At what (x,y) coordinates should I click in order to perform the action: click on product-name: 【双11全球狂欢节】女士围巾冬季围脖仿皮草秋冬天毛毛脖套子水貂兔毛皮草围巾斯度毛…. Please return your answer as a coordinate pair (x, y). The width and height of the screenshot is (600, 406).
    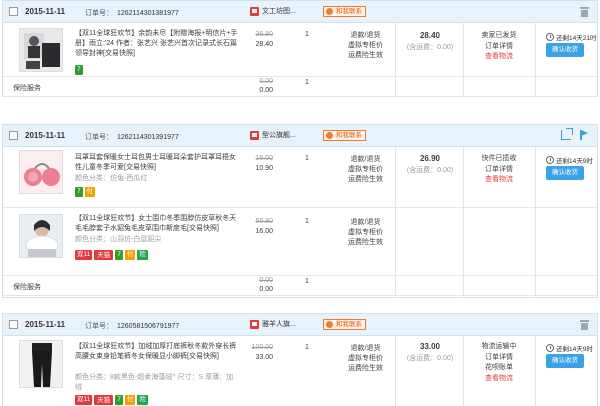
    Looking at the image, I should click on (157, 224).